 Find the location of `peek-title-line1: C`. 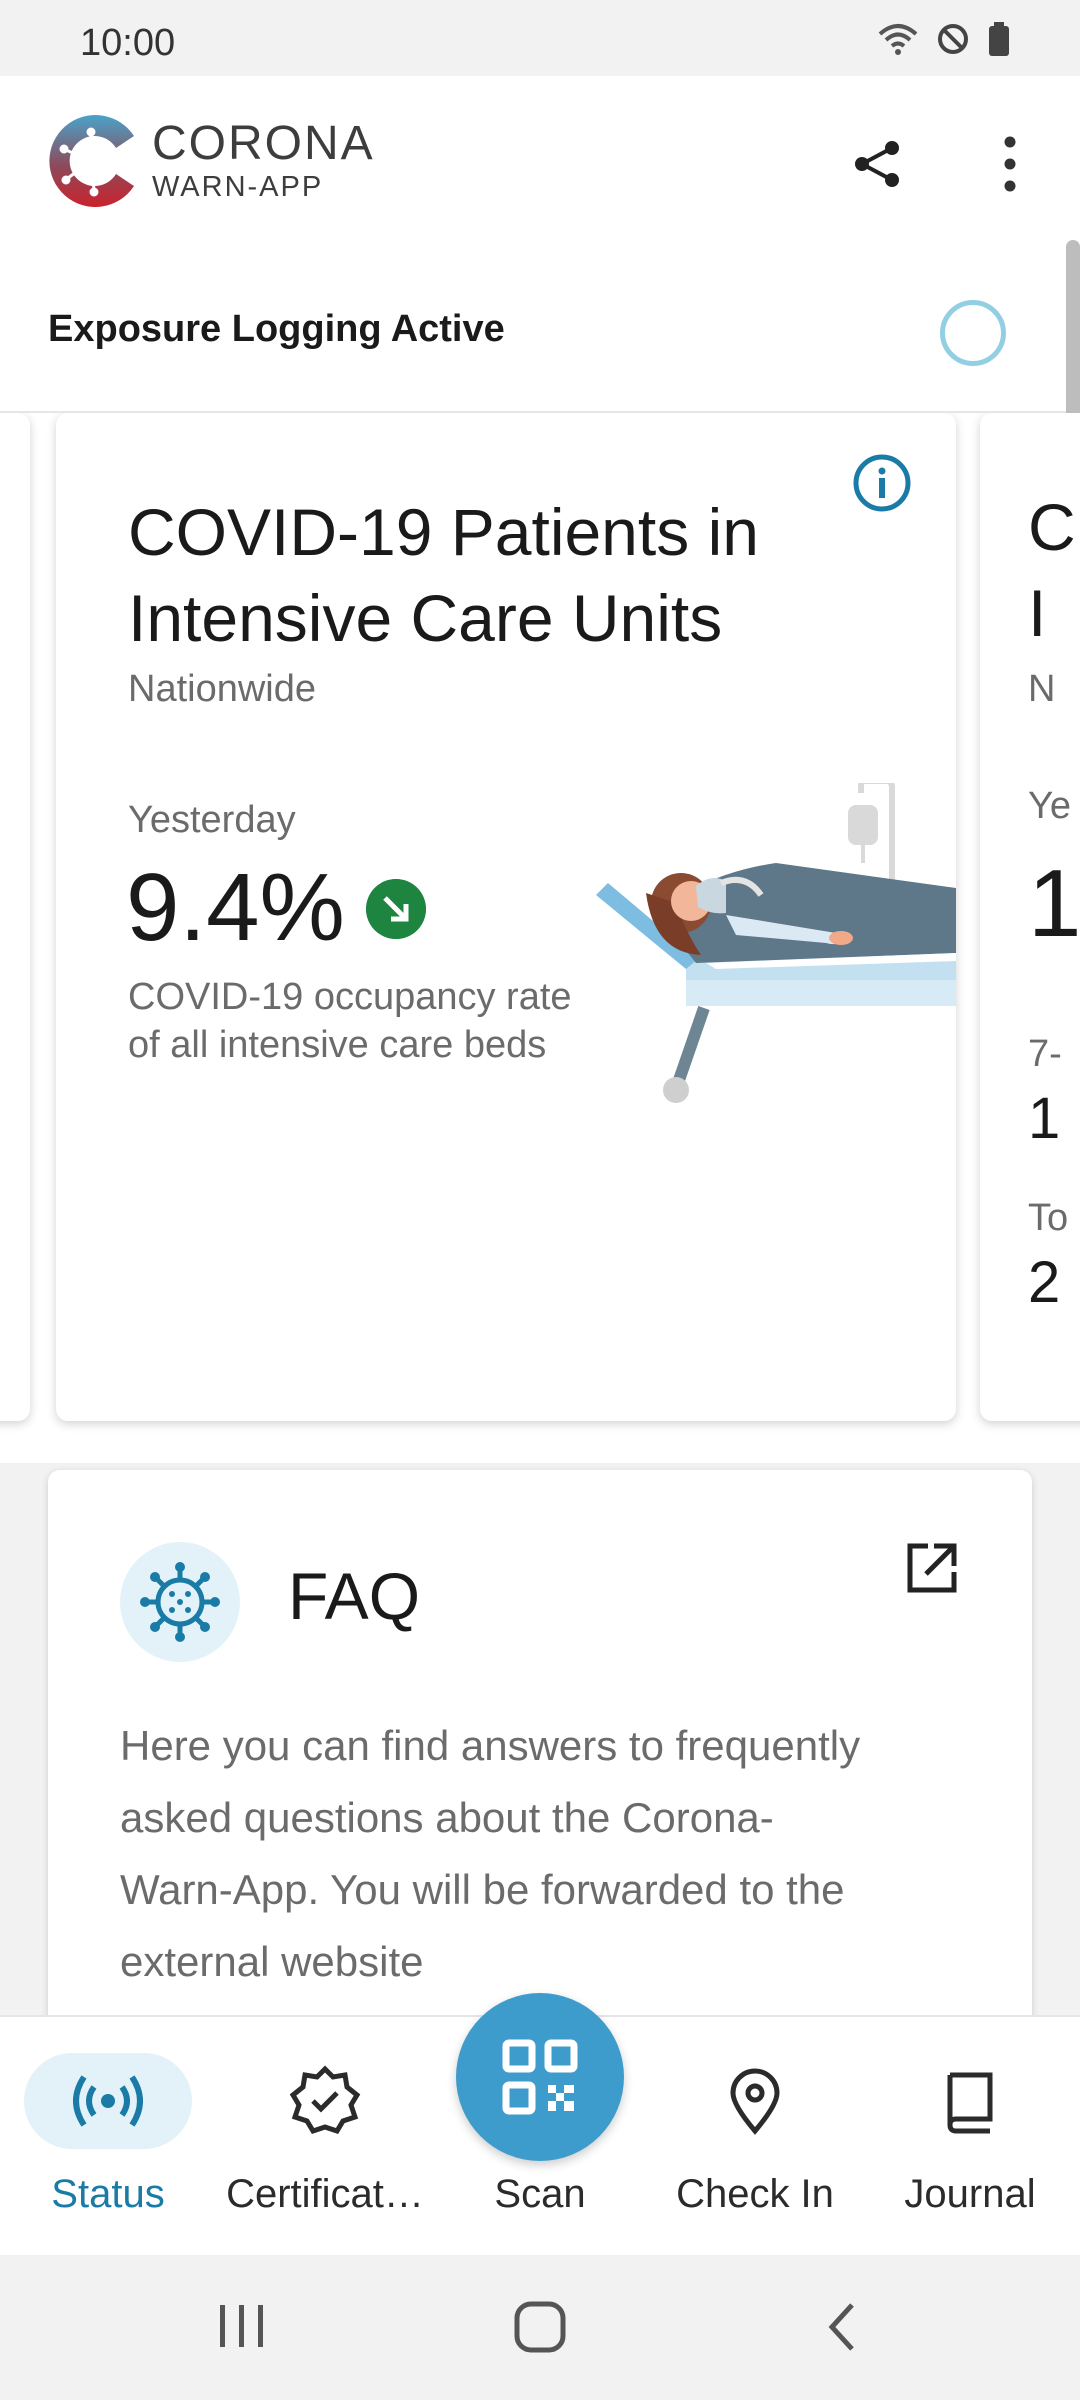

peek-title-line1: C is located at coordinates (1052, 527).